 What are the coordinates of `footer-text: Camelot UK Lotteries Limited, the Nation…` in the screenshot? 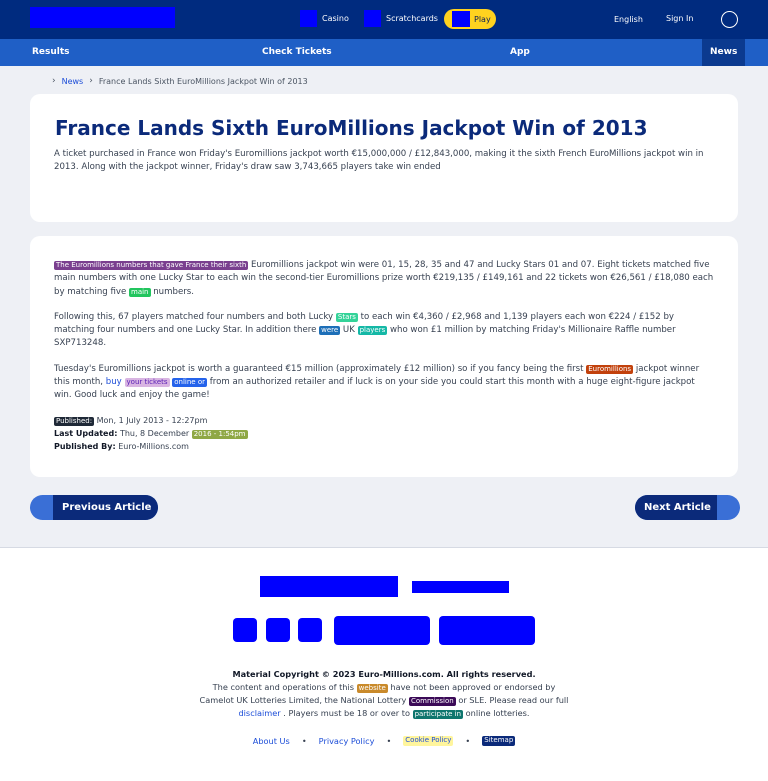 It's located at (303, 700).